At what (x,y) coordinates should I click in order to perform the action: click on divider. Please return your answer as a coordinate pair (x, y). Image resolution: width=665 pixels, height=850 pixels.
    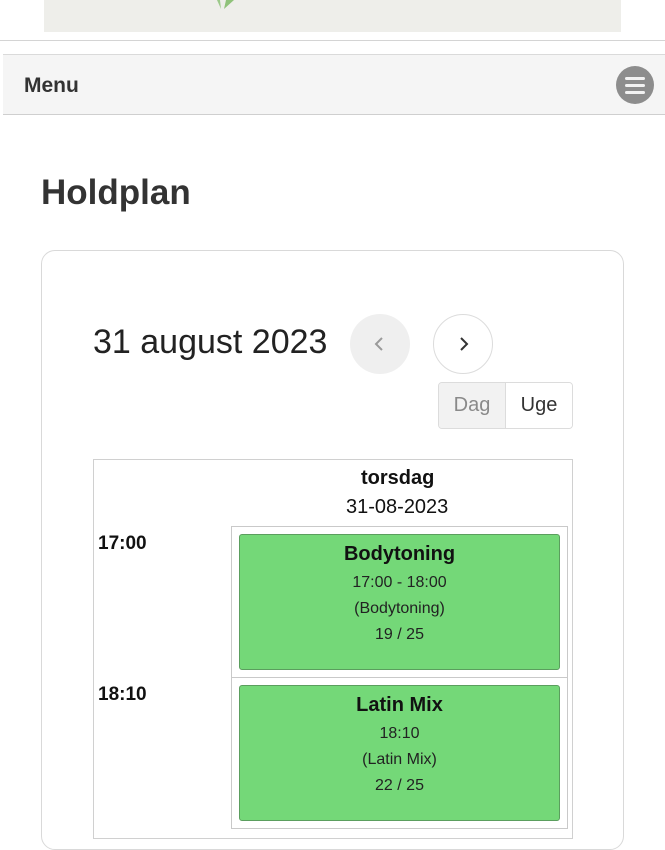
    Looking at the image, I should click on (332, 40).